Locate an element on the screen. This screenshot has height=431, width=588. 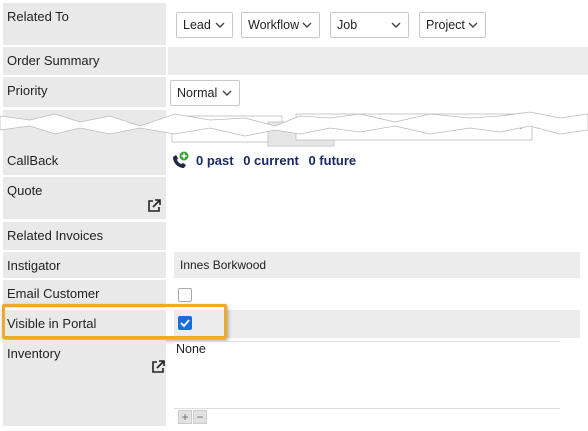
email-customer-checkbox is located at coordinates (185, 295).